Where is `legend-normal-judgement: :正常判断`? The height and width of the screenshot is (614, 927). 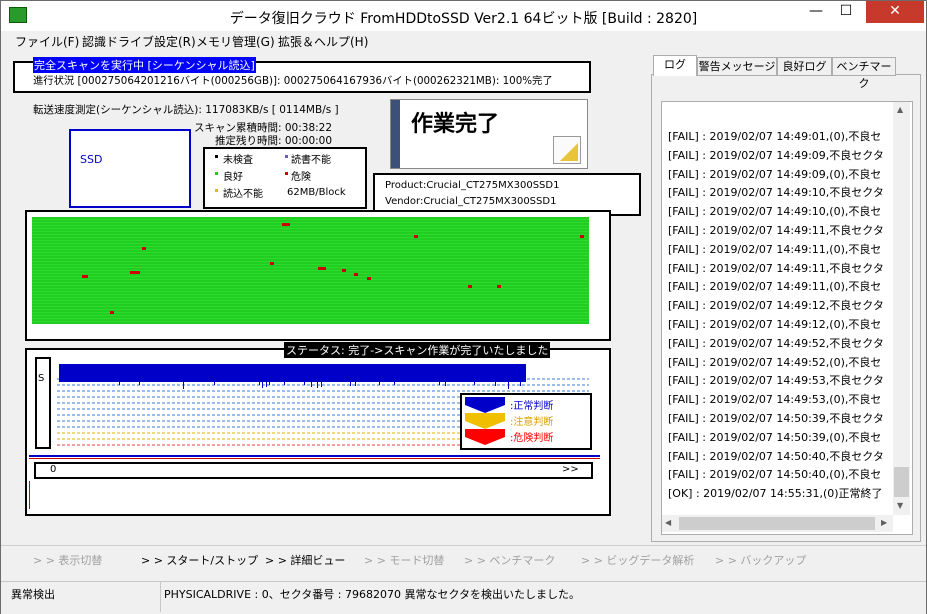
legend-normal-judgement: :正常判断 is located at coordinates (532, 406).